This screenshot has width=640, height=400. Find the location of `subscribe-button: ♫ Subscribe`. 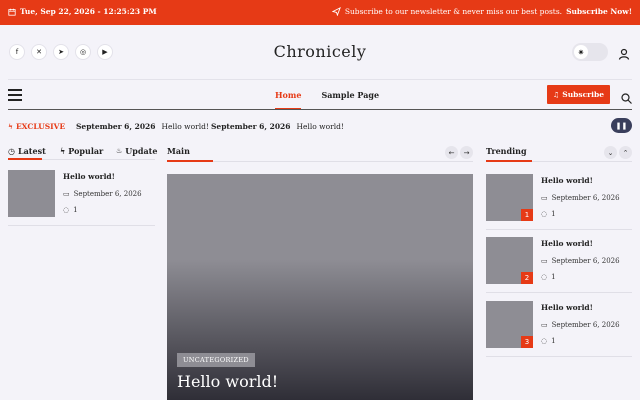

subscribe-button: ♫ Subscribe is located at coordinates (578, 94).